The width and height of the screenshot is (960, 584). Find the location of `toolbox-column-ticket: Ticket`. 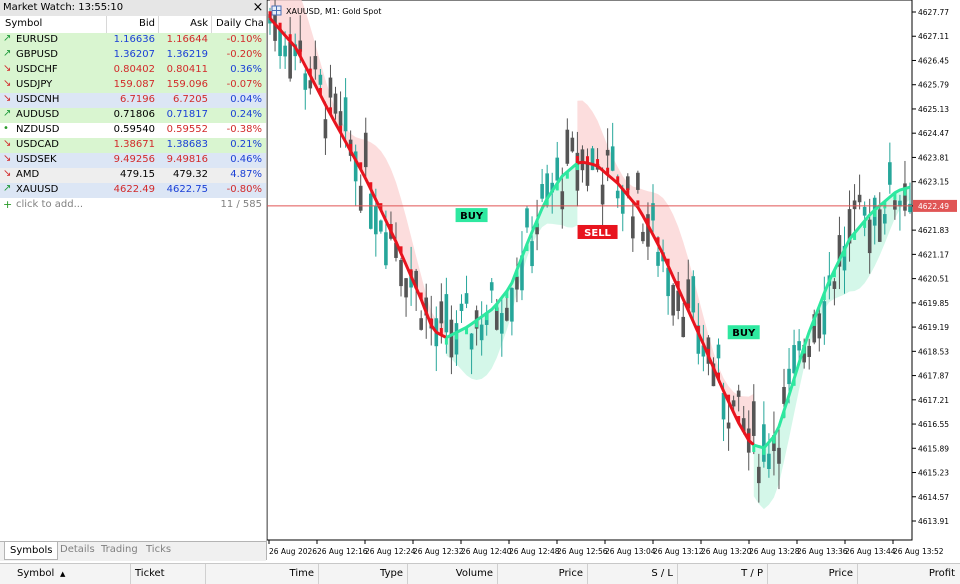

toolbox-column-ticket: Ticket is located at coordinates (150, 573).